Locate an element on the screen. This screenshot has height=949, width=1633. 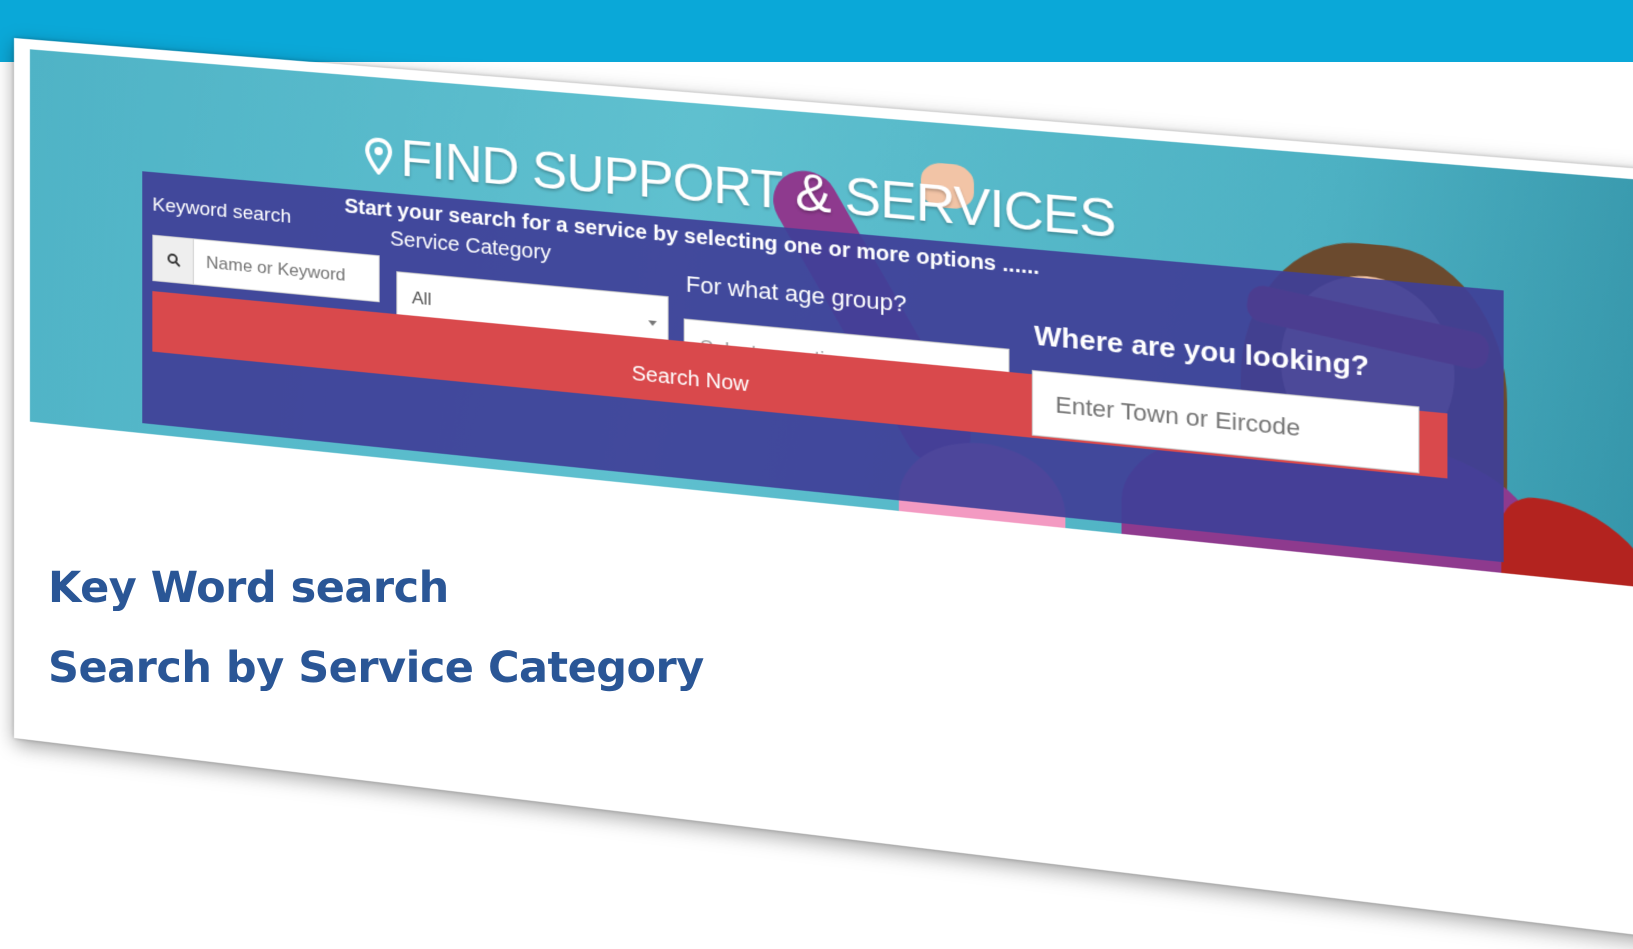
search-icon is located at coordinates (173, 259).